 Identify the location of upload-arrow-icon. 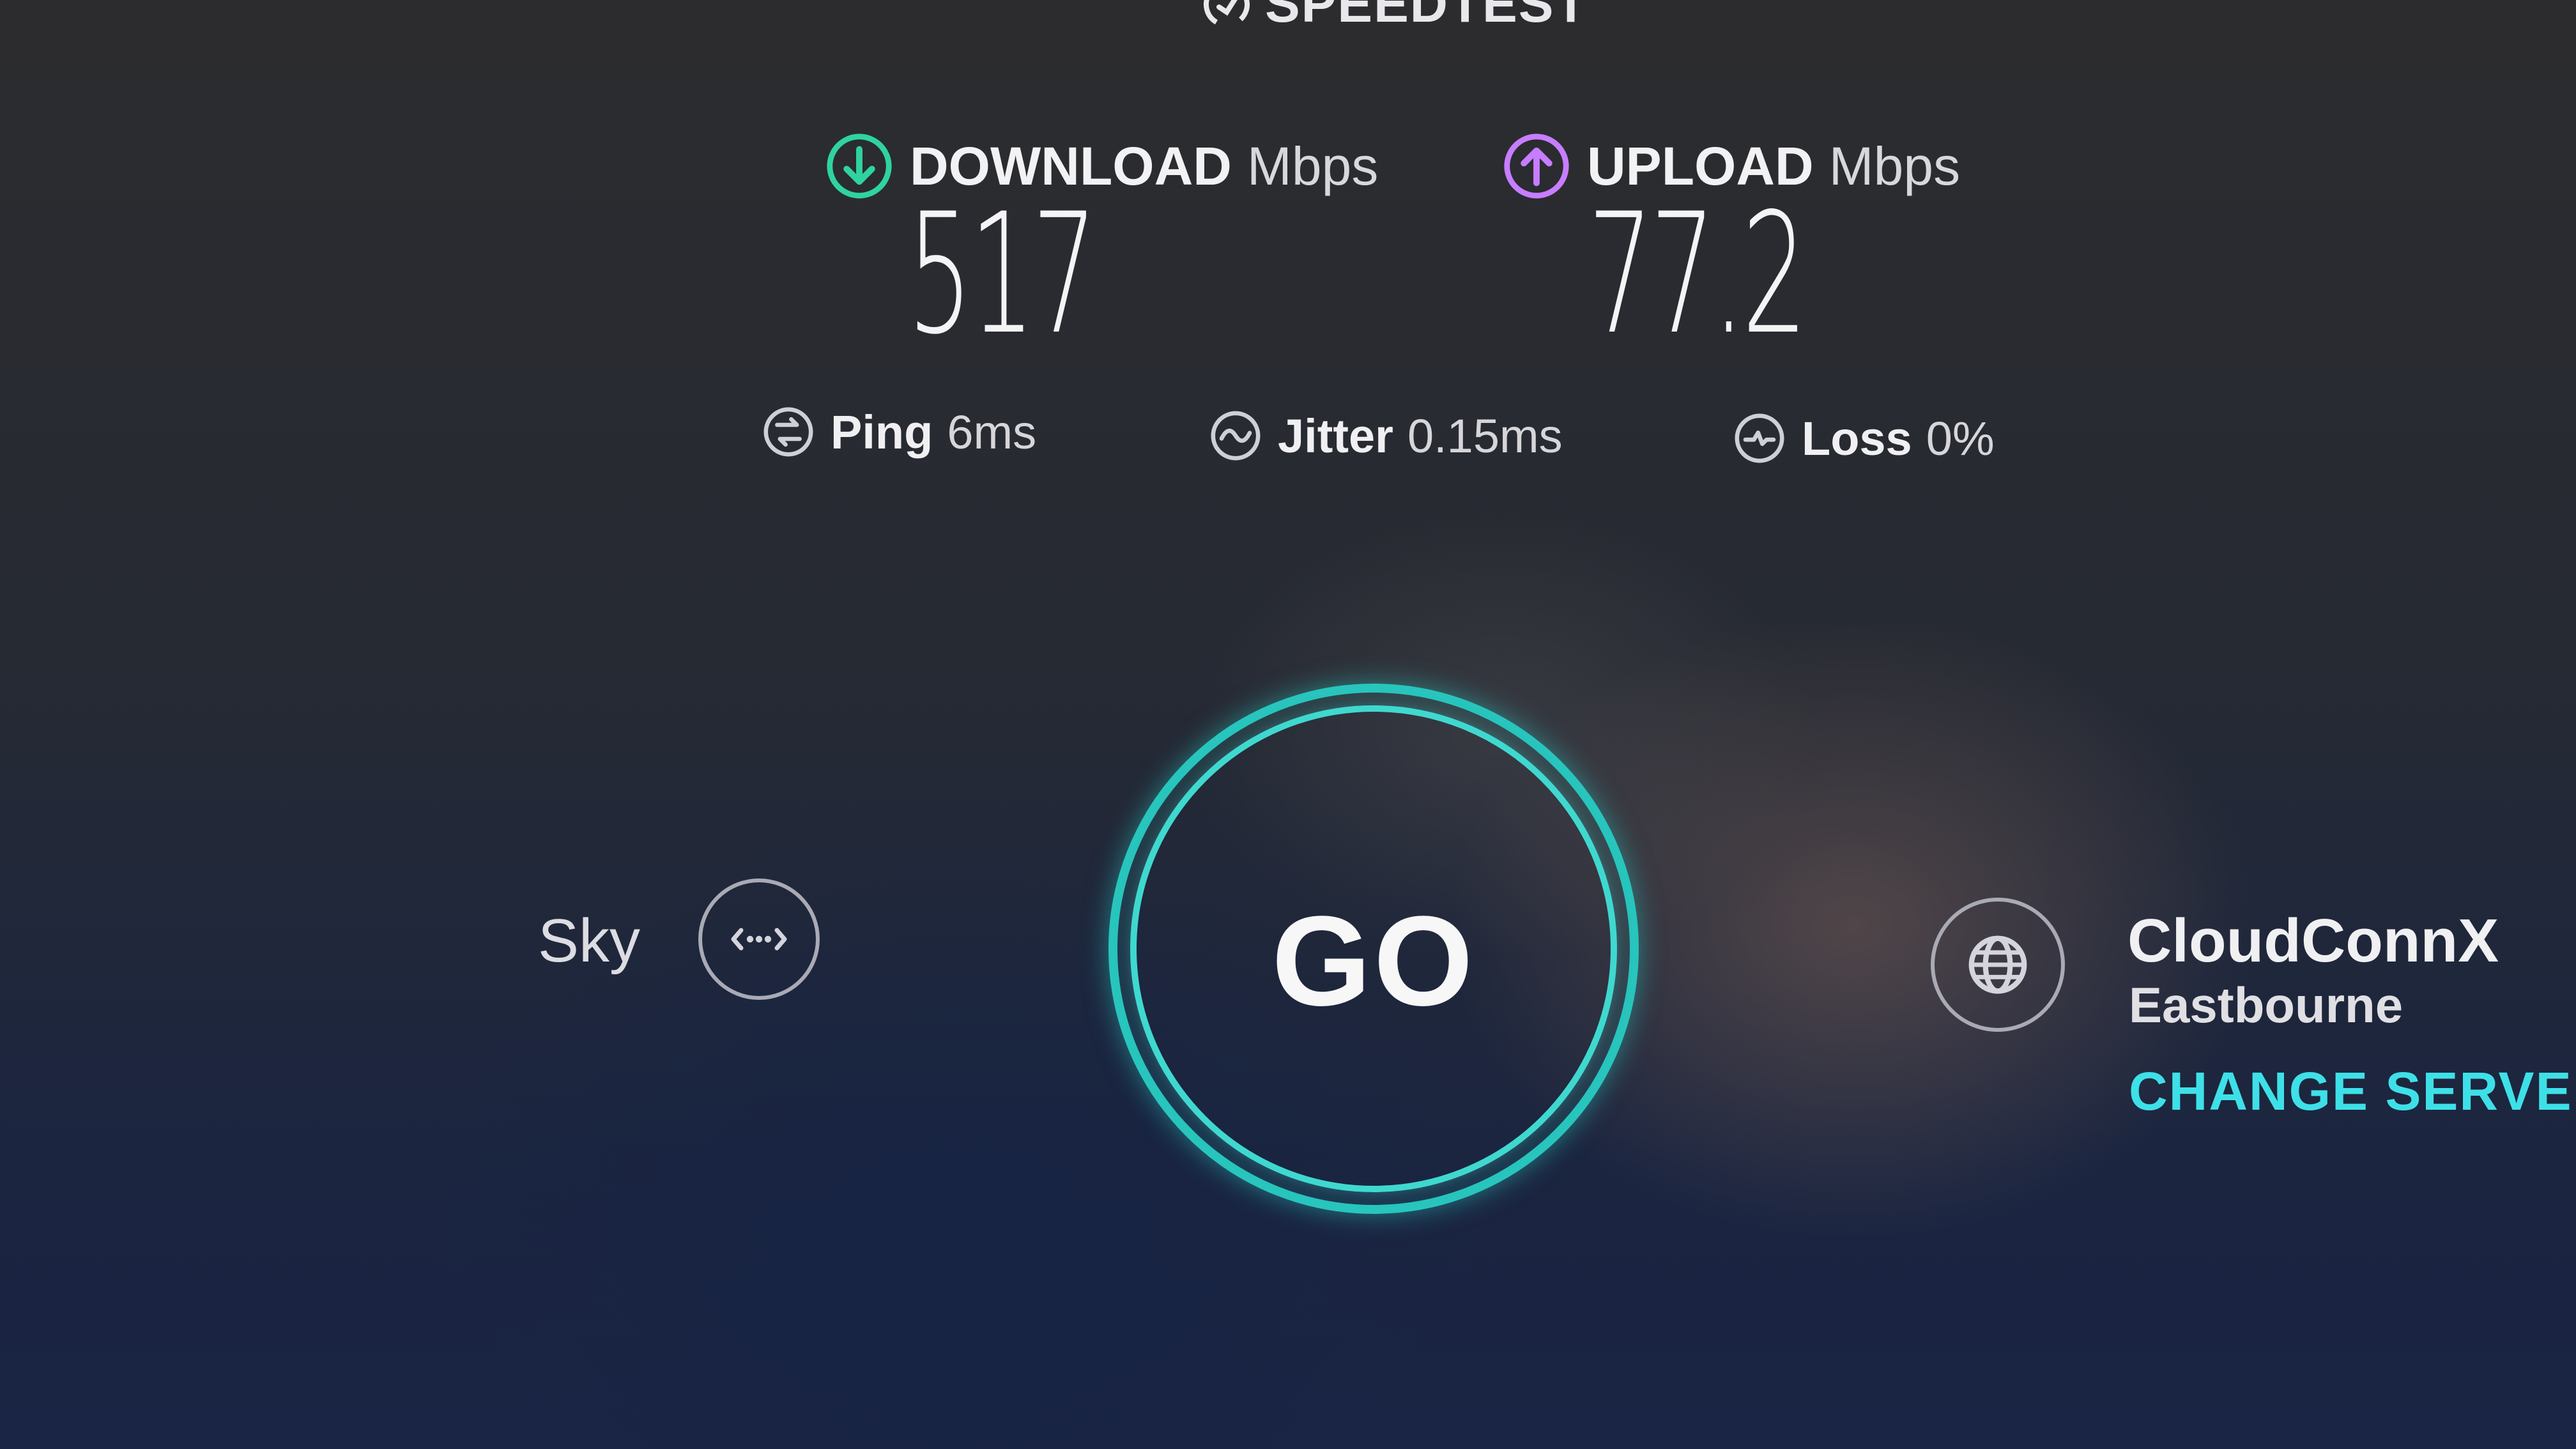
(1536, 166).